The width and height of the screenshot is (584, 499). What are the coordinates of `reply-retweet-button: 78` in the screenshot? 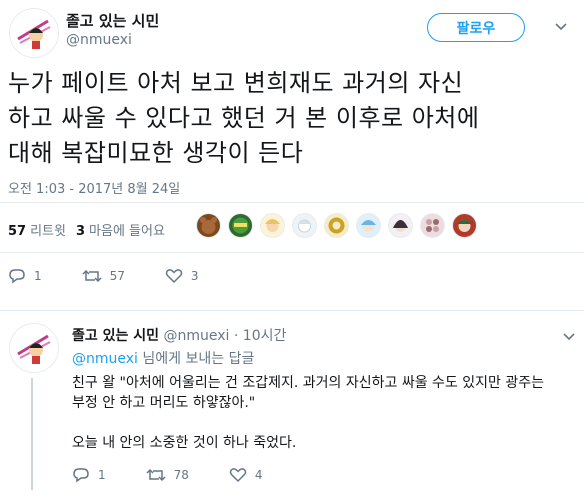 It's located at (167, 475).